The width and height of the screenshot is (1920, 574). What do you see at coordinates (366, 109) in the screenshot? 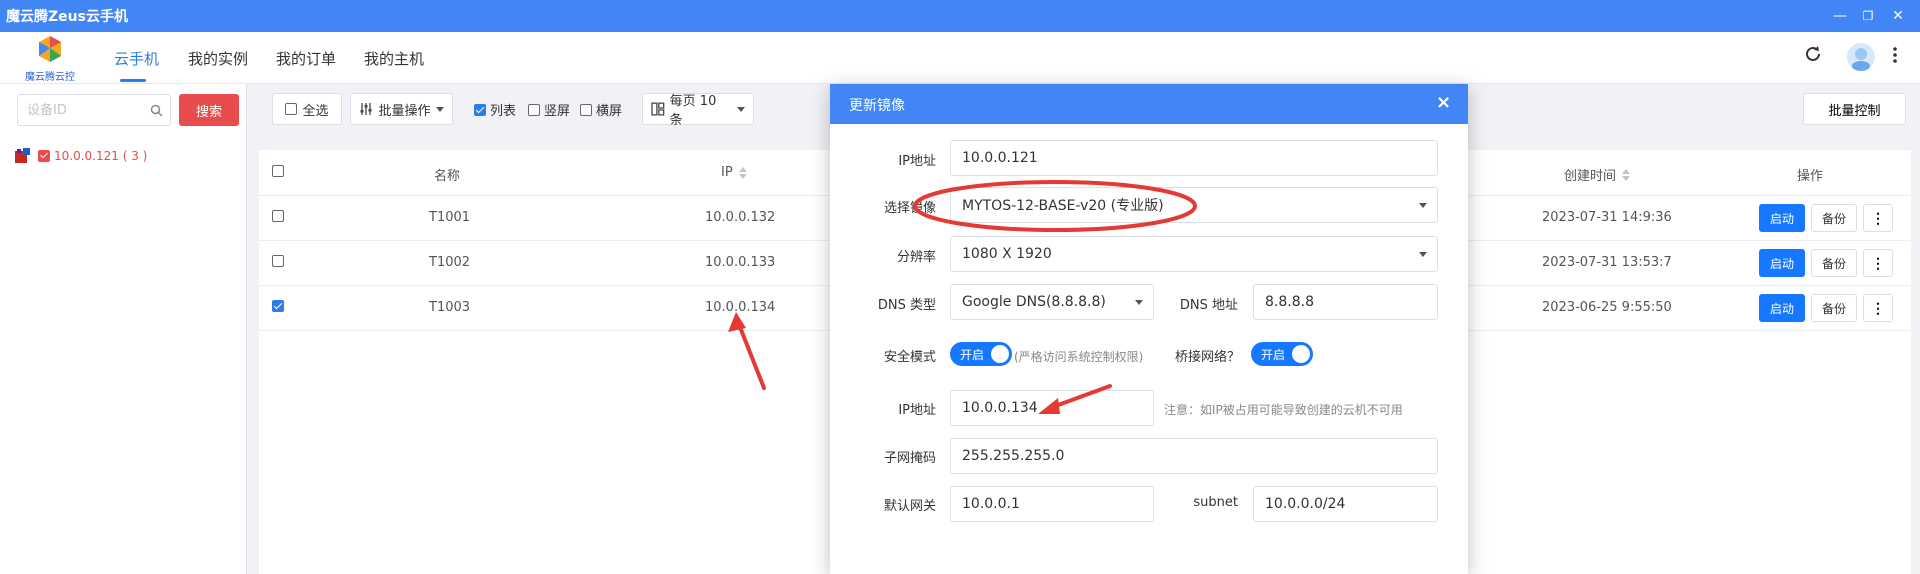
I see `sliders-icon` at bounding box center [366, 109].